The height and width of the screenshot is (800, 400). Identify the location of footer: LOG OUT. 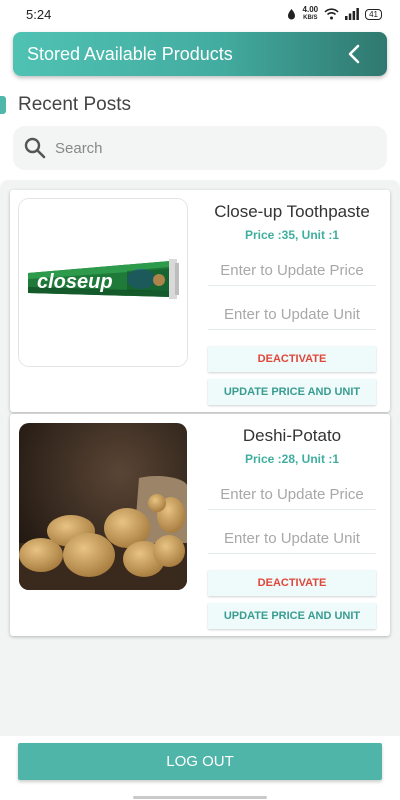
(200, 768).